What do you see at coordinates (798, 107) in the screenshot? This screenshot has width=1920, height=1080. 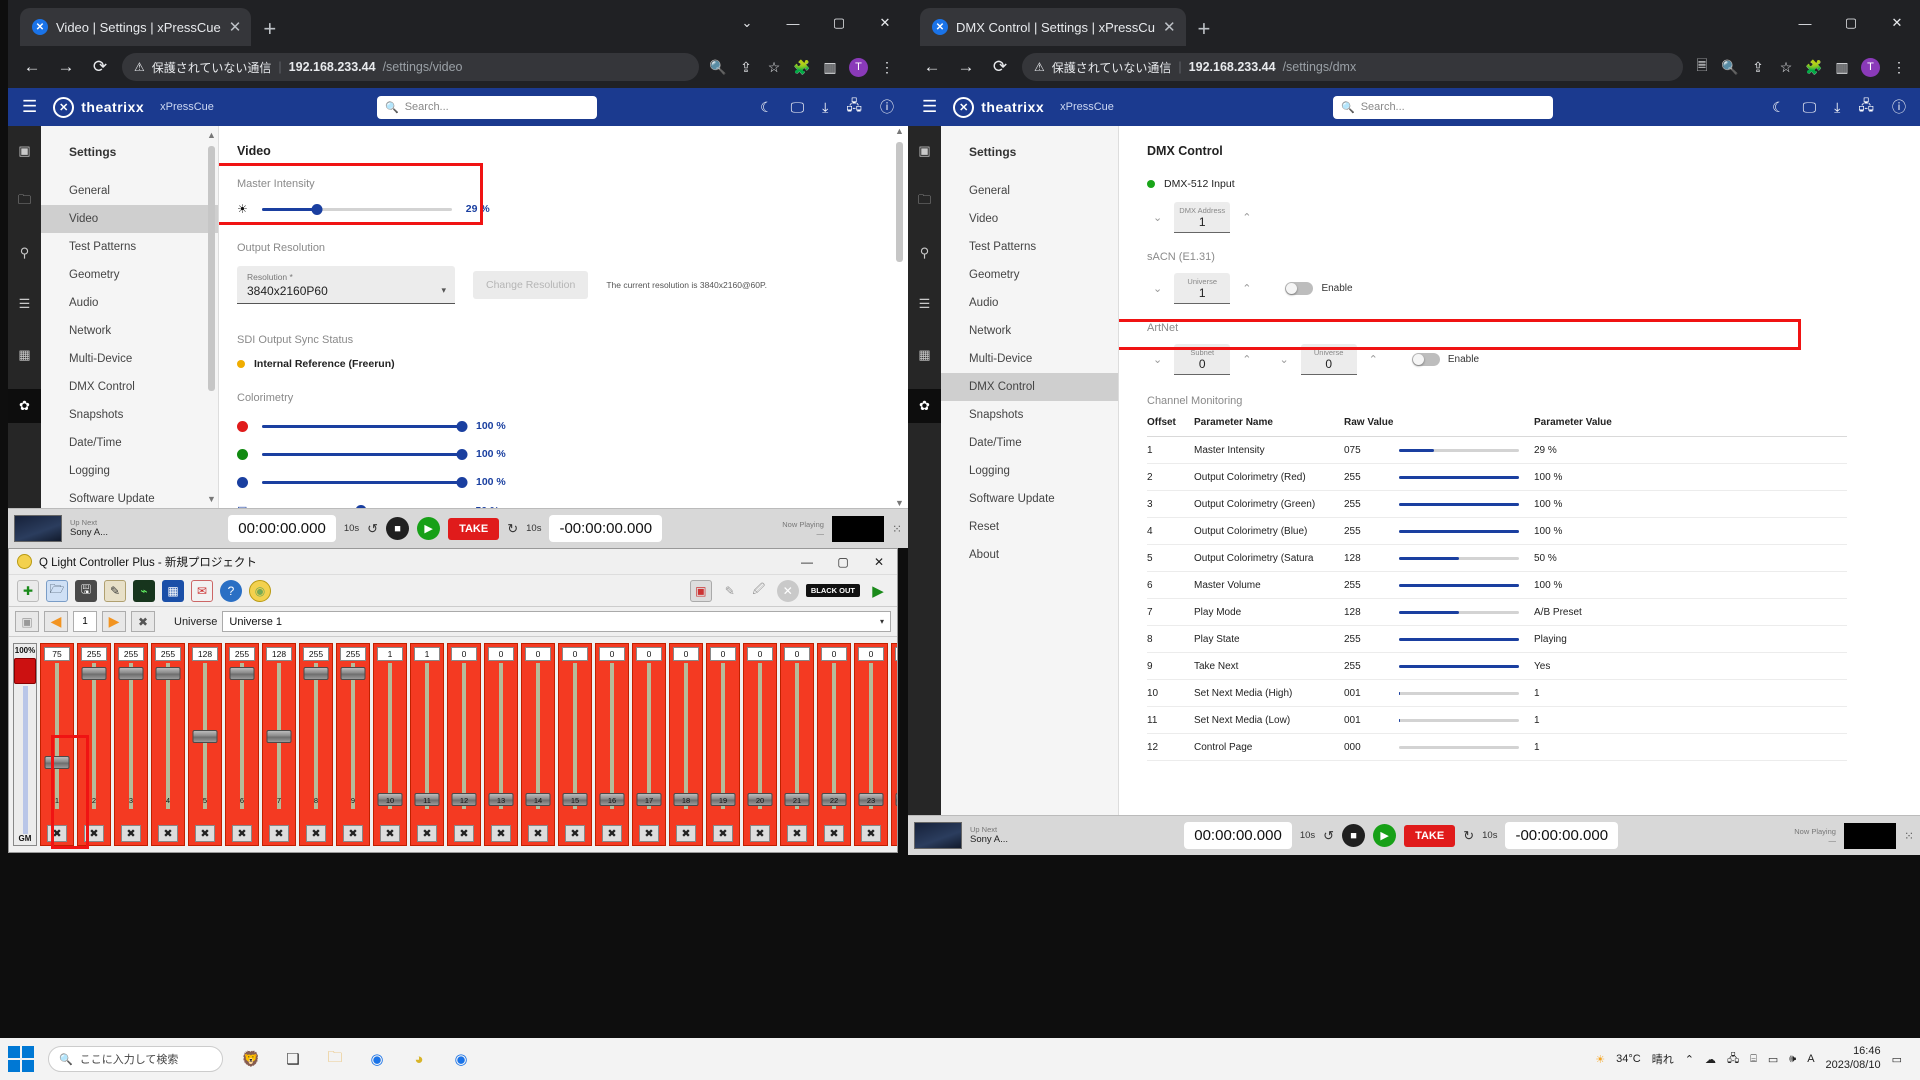 I see `display-icon: 🖵` at bounding box center [798, 107].